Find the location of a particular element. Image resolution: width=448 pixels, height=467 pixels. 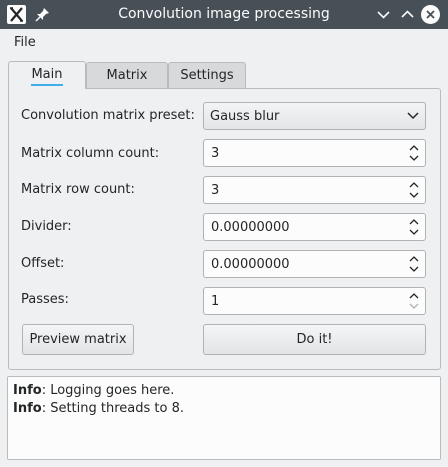

title-bar: Convolution image processing is located at coordinates (224, 14).